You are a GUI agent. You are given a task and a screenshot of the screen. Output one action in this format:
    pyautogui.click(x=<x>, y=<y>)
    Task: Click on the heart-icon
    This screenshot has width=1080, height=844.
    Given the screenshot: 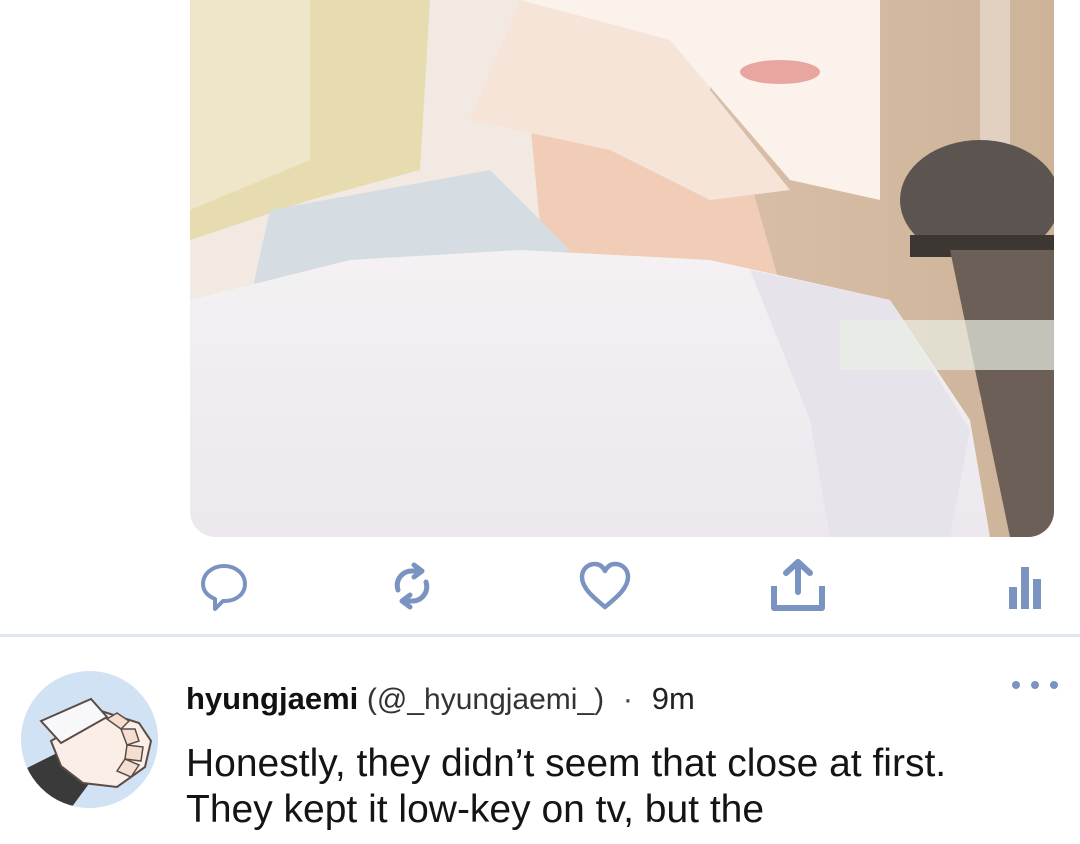 What is the action you would take?
    pyautogui.click(x=605, y=585)
    